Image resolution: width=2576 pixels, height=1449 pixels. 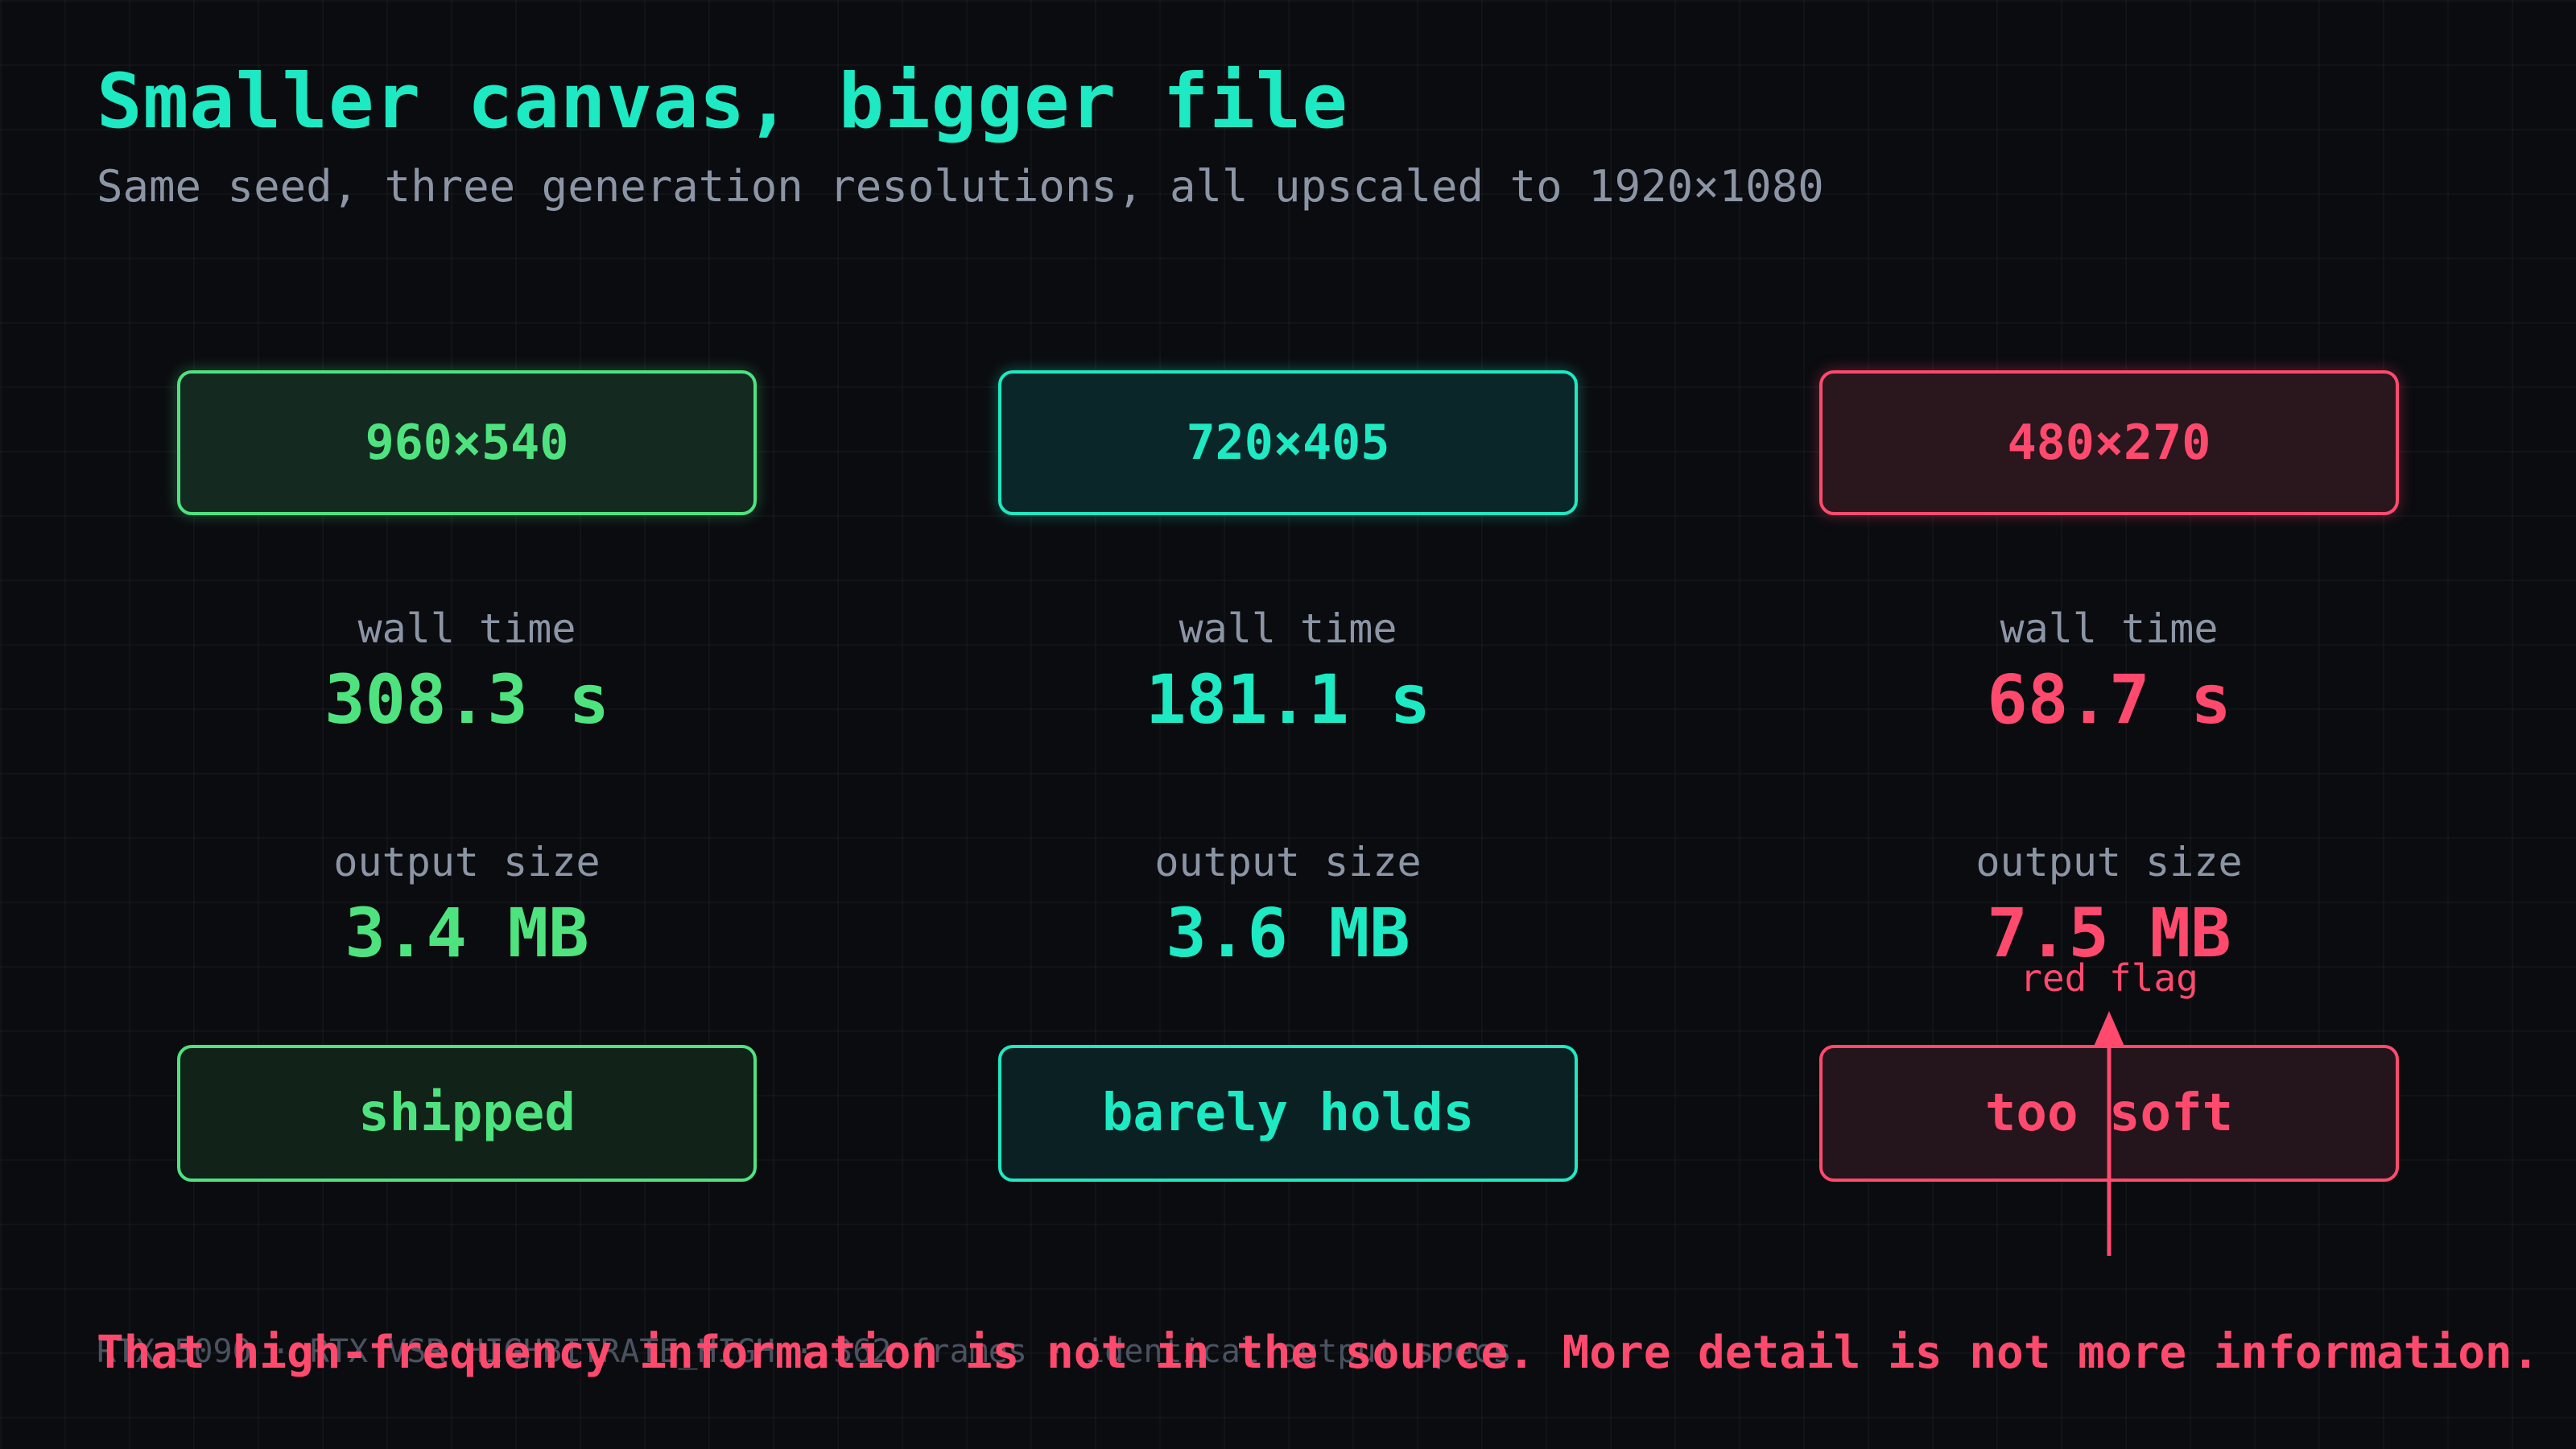 I want to click on verdict-box: shipped, so click(x=467, y=1113).